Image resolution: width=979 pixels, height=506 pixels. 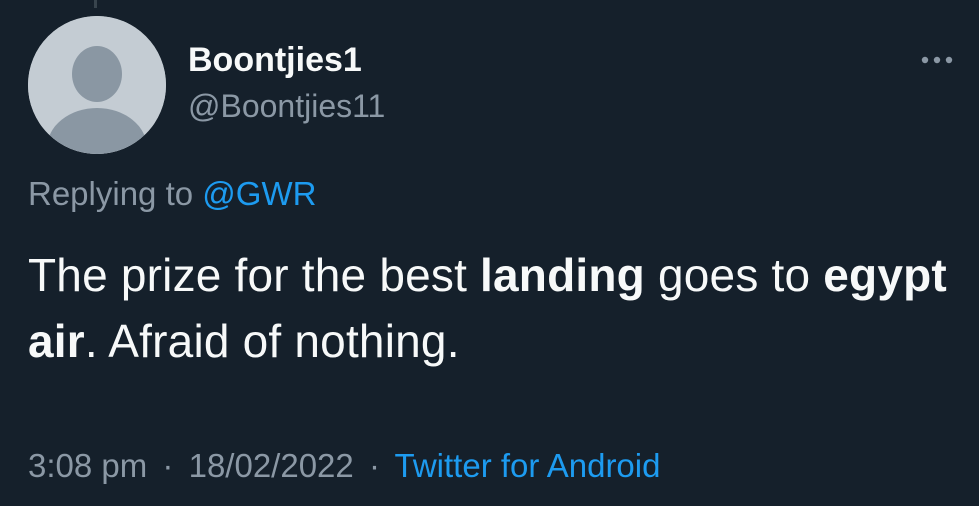 What do you see at coordinates (286, 83) in the screenshot?
I see `tweet-author: Boontjies1 @Boontjies11` at bounding box center [286, 83].